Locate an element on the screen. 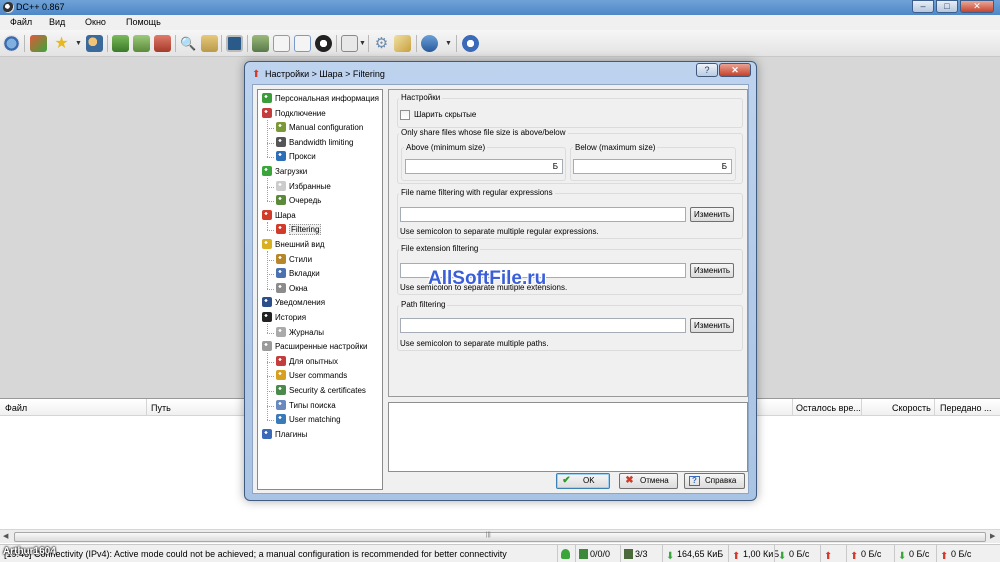  search-spy-icon is located at coordinates (234, 43).